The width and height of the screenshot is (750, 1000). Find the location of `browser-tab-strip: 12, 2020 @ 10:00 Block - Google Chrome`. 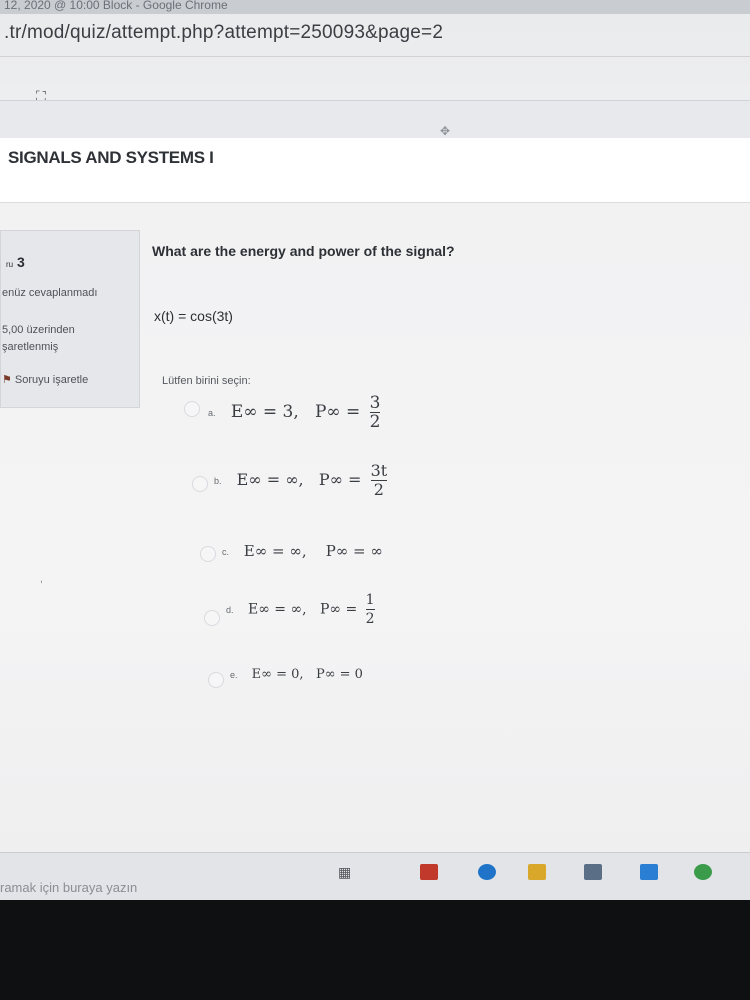

browser-tab-strip: 12, 2020 @ 10:00 Block - Google Chrome is located at coordinates (375, 7).